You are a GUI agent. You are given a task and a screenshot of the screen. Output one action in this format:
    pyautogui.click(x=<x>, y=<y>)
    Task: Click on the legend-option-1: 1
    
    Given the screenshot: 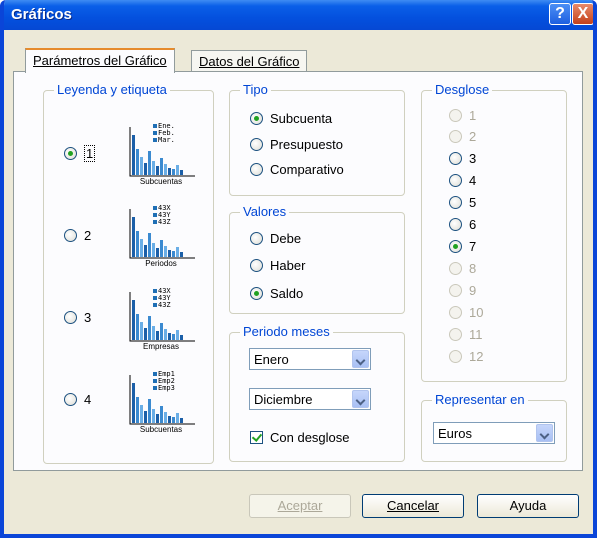 What is the action you would take?
    pyautogui.click(x=80, y=153)
    